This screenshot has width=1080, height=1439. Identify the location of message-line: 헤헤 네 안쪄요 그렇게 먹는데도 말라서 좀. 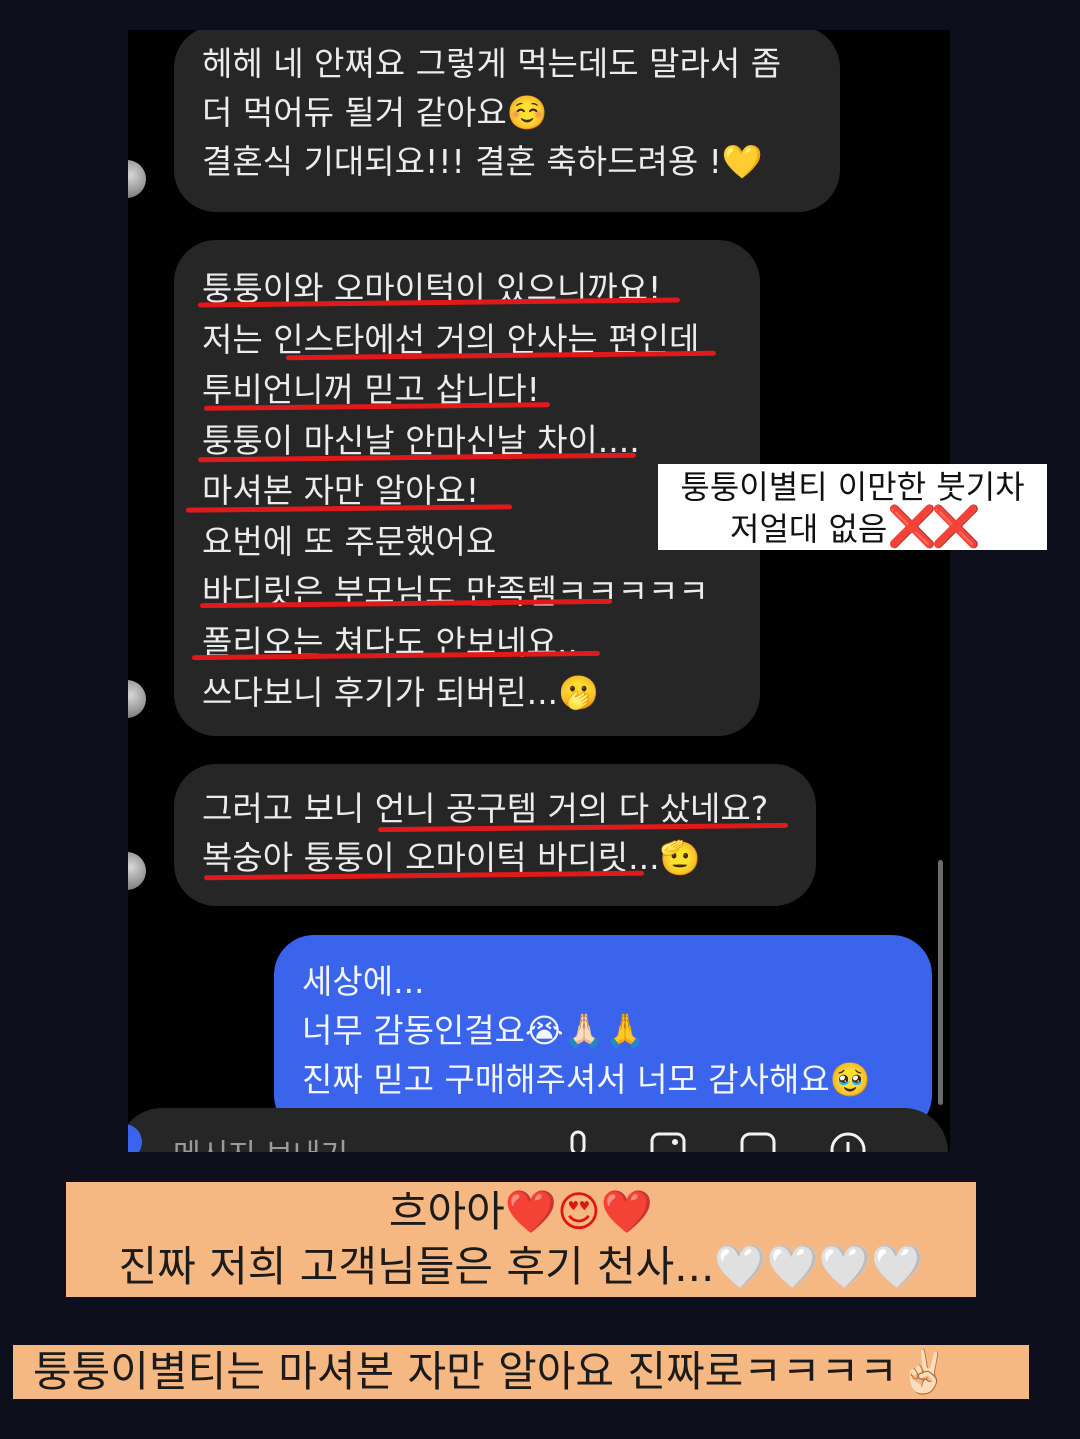
(492, 63).